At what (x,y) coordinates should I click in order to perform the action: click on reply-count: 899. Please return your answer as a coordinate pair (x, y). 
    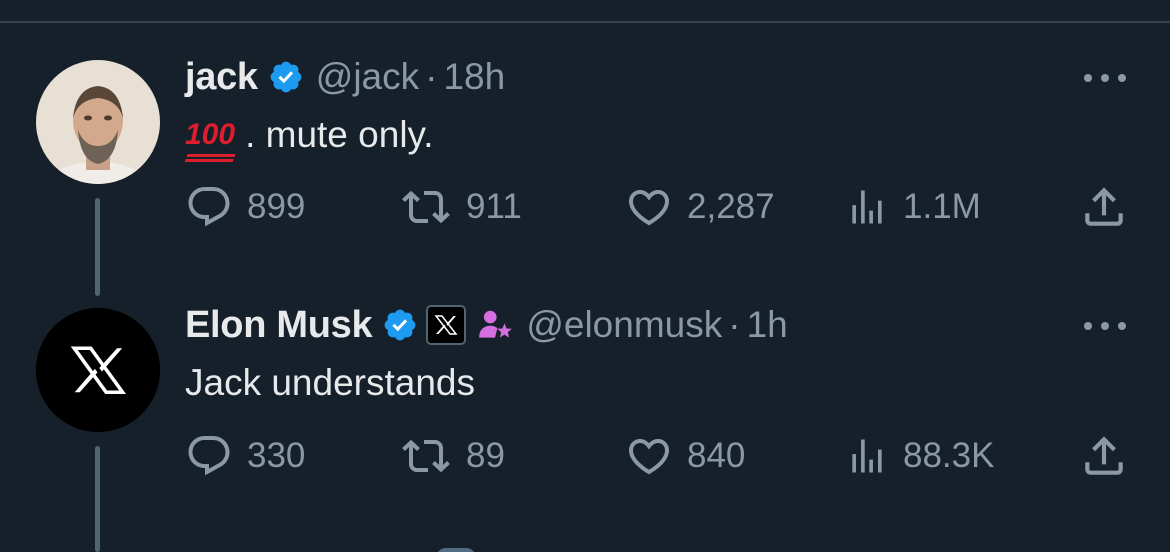
    Looking at the image, I should click on (276, 206).